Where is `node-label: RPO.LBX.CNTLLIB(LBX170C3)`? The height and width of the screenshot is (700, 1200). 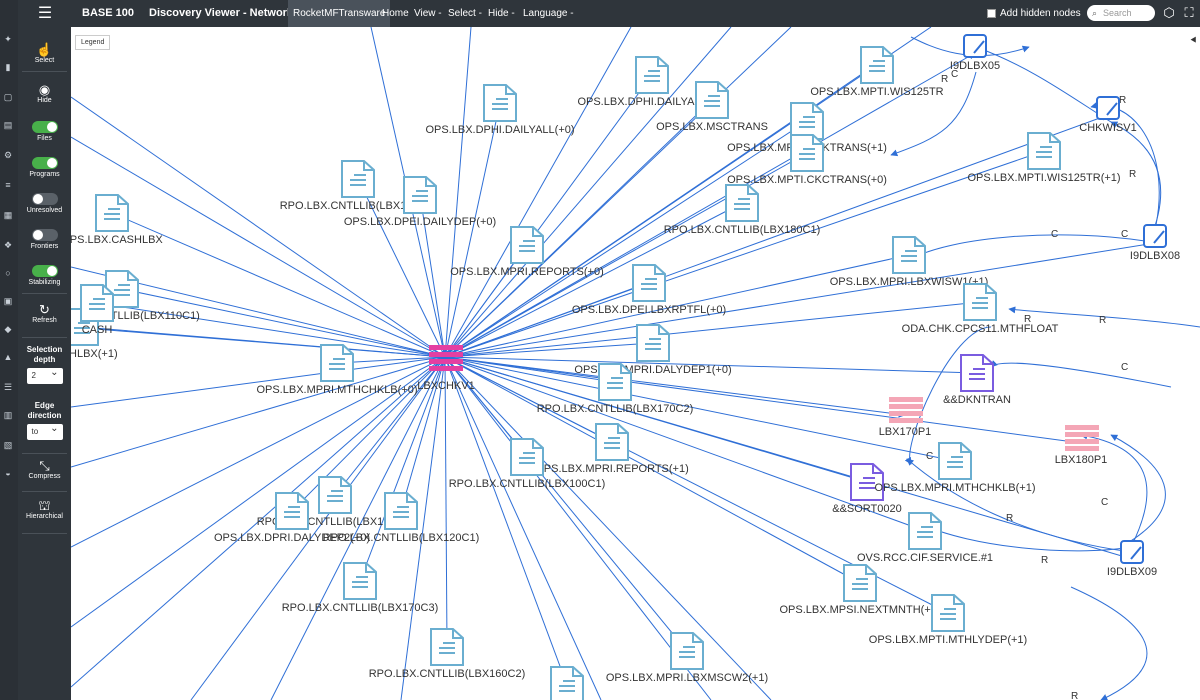
node-label: RPO.LBX.CNTLLIB(LBX170C3) is located at coordinates (360, 608).